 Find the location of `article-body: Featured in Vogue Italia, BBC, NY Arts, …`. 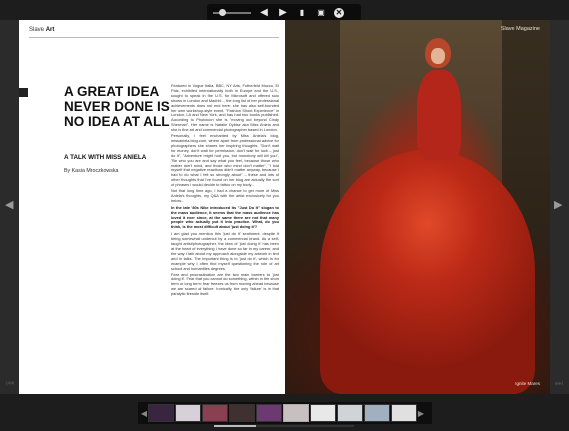

article-body: Featured in Vogue Italia, BBC, NY Arts, … is located at coordinates (225, 190).